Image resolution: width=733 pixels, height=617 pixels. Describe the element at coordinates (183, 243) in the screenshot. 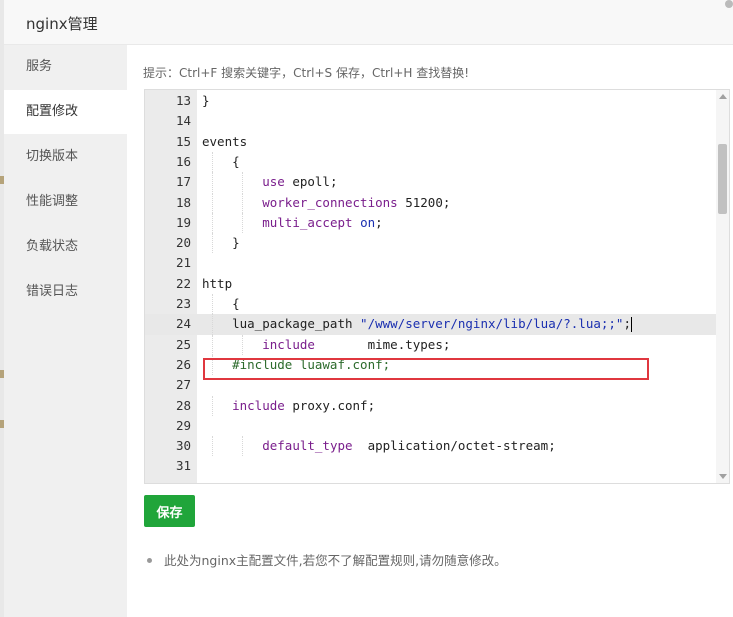

I see `line-number: 20` at that location.